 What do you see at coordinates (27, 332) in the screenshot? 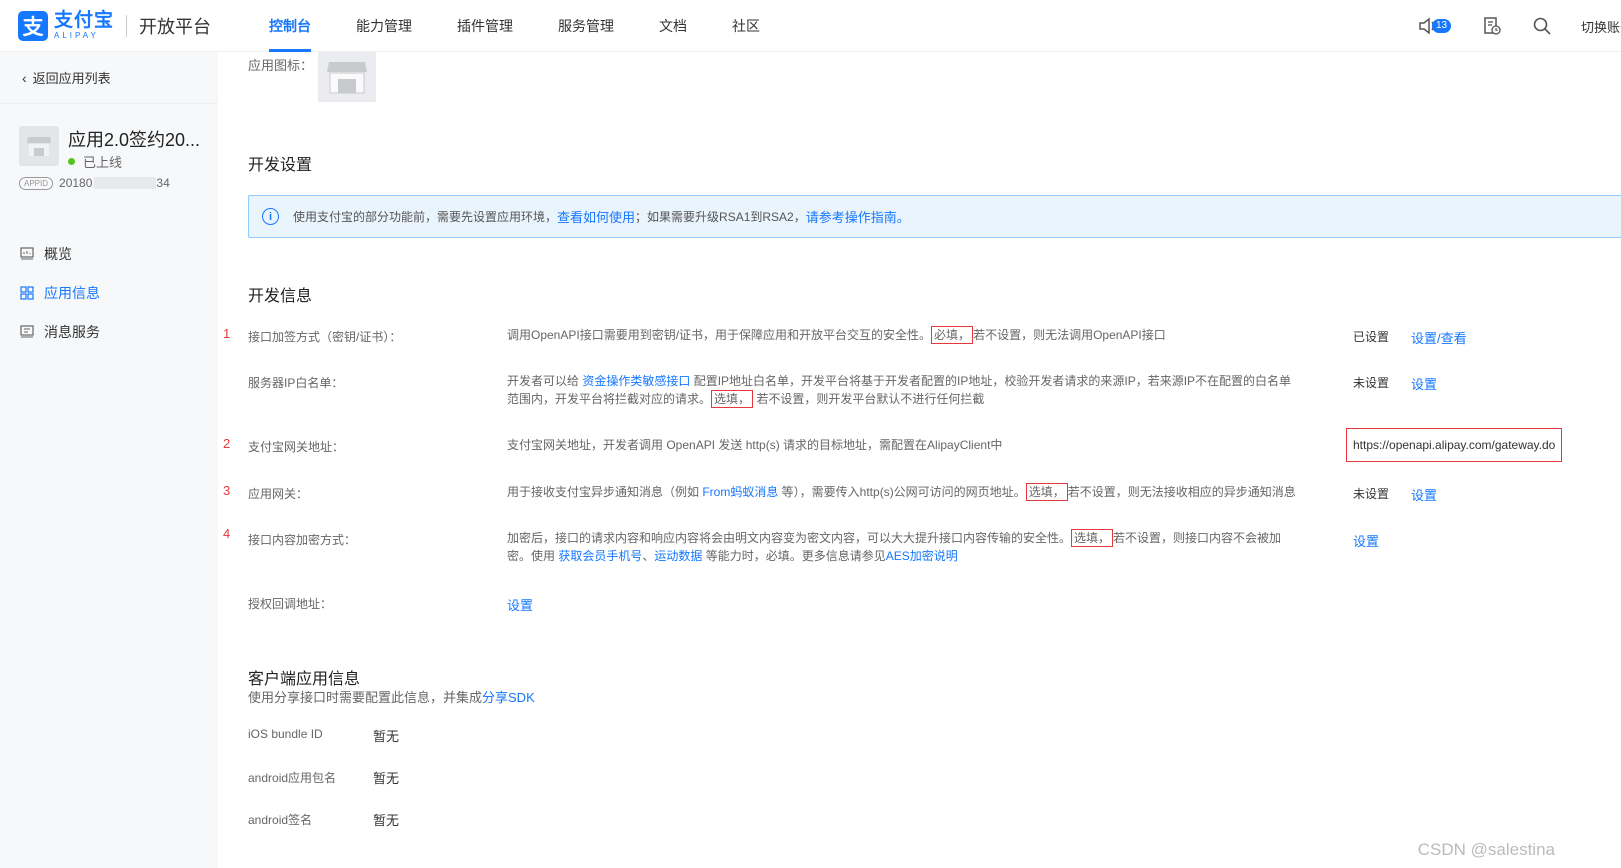
I see `message-icon` at bounding box center [27, 332].